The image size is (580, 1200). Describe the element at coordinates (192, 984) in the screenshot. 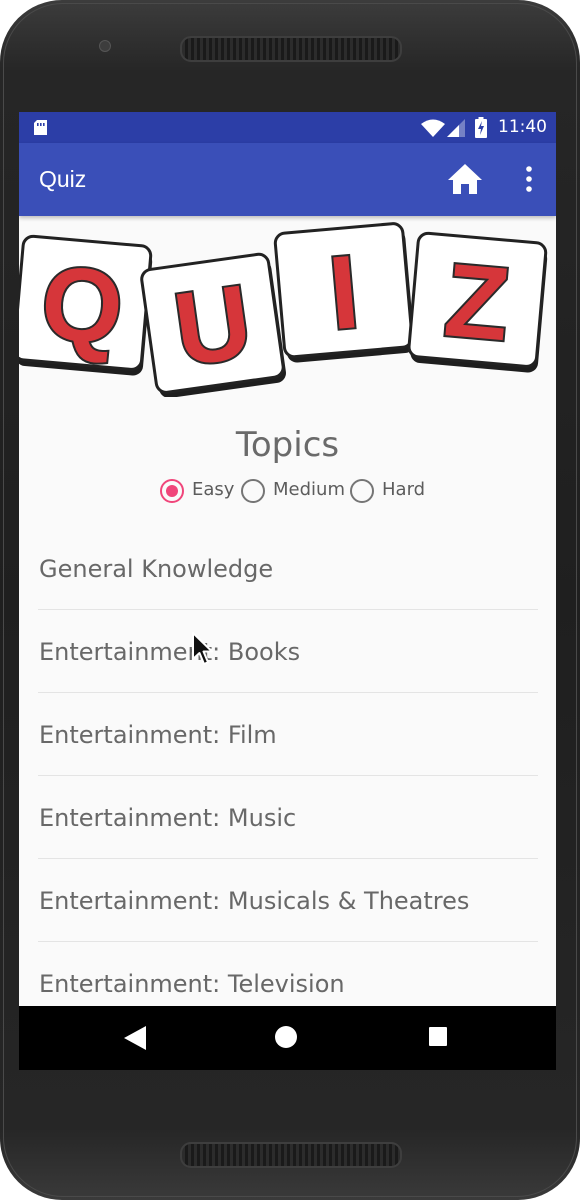

I see `topic-label: Entertainment: Television` at that location.